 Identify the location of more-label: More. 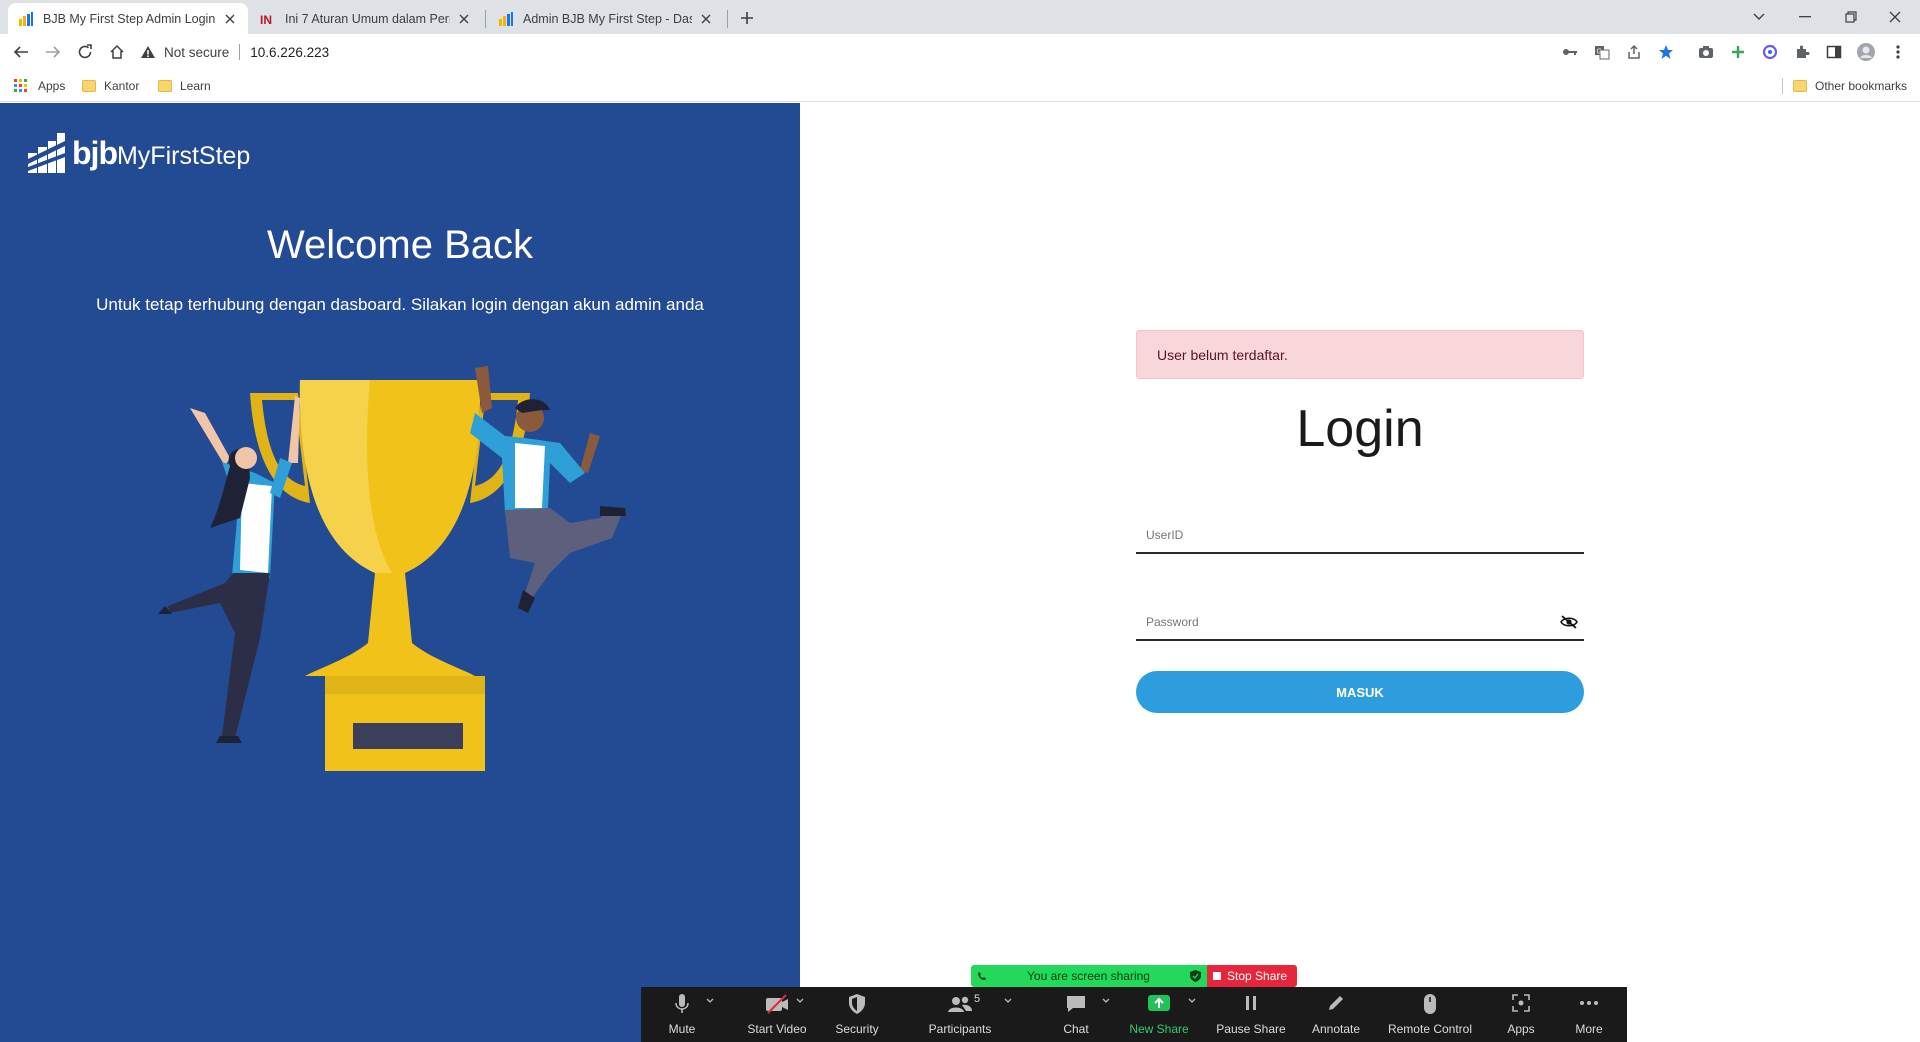
(1589, 1029).